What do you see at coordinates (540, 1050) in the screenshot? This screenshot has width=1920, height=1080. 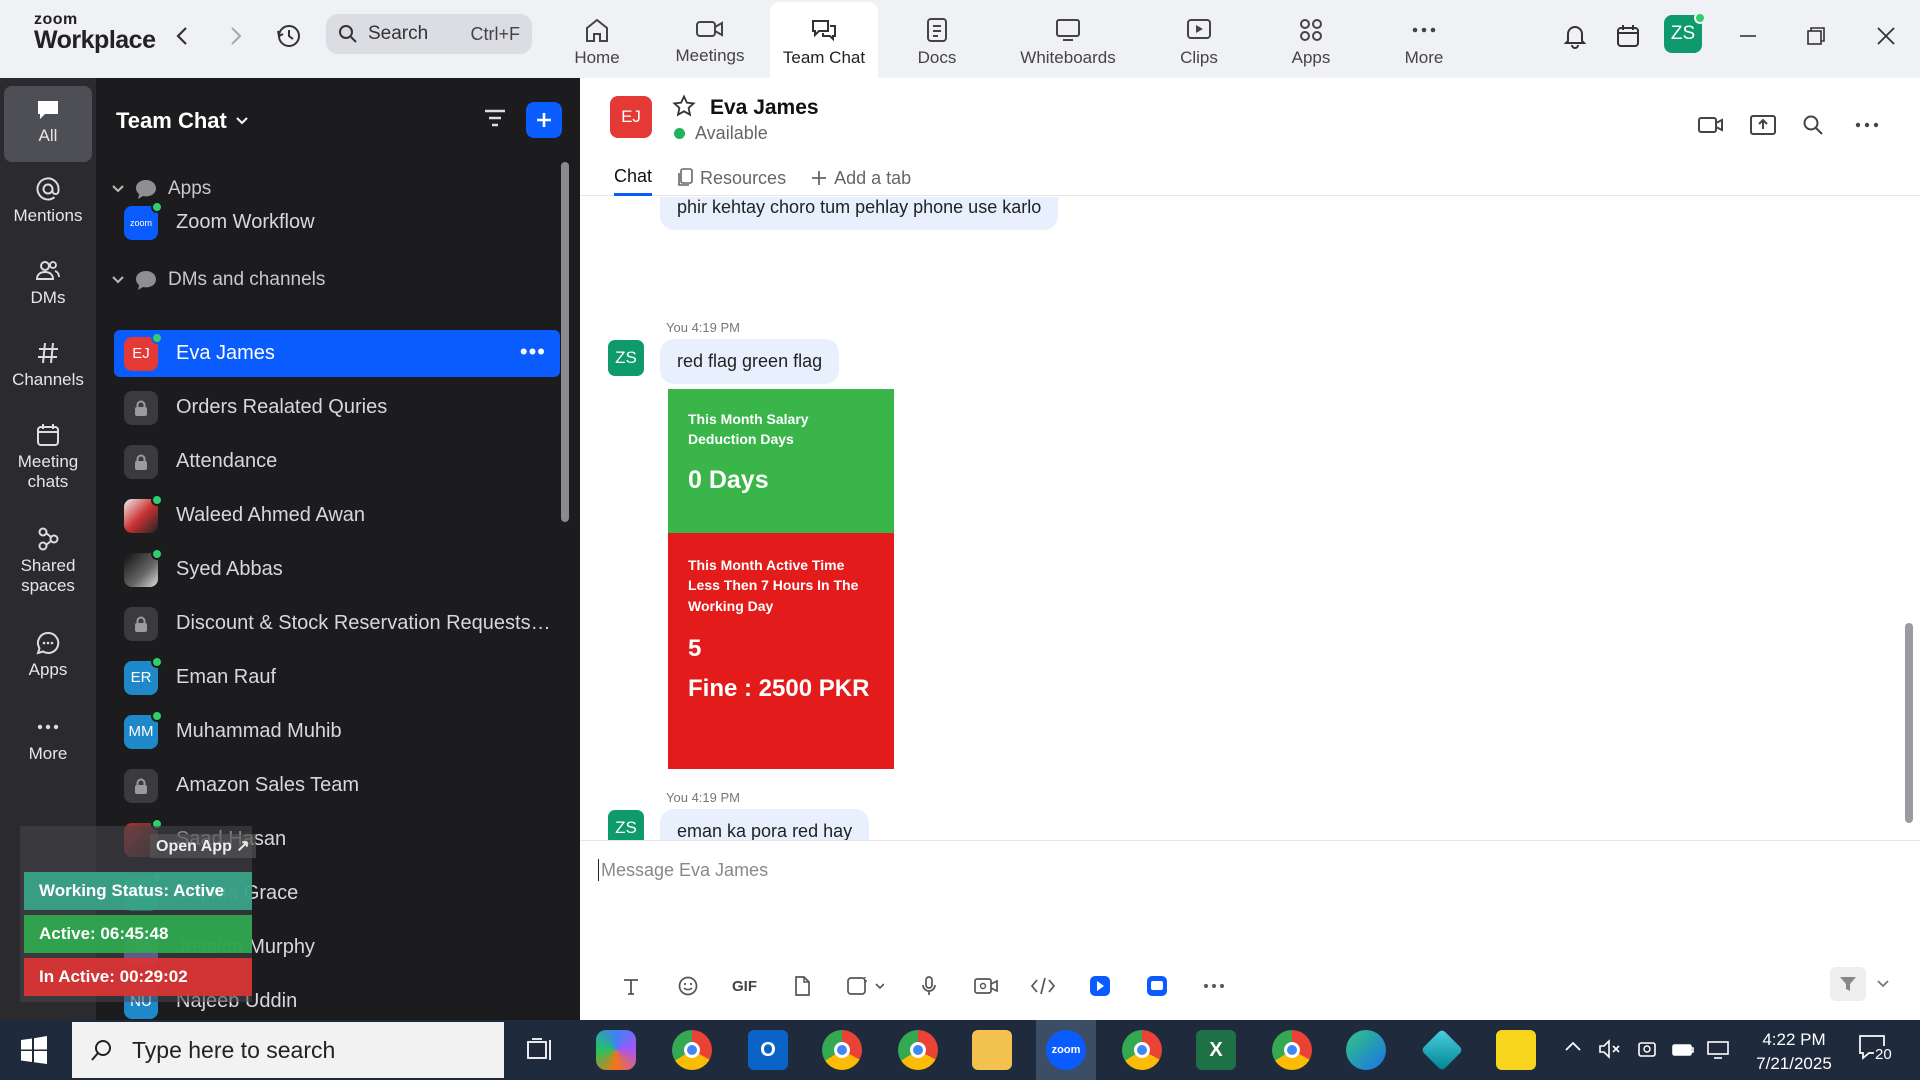 I see `task-view-icon` at bounding box center [540, 1050].